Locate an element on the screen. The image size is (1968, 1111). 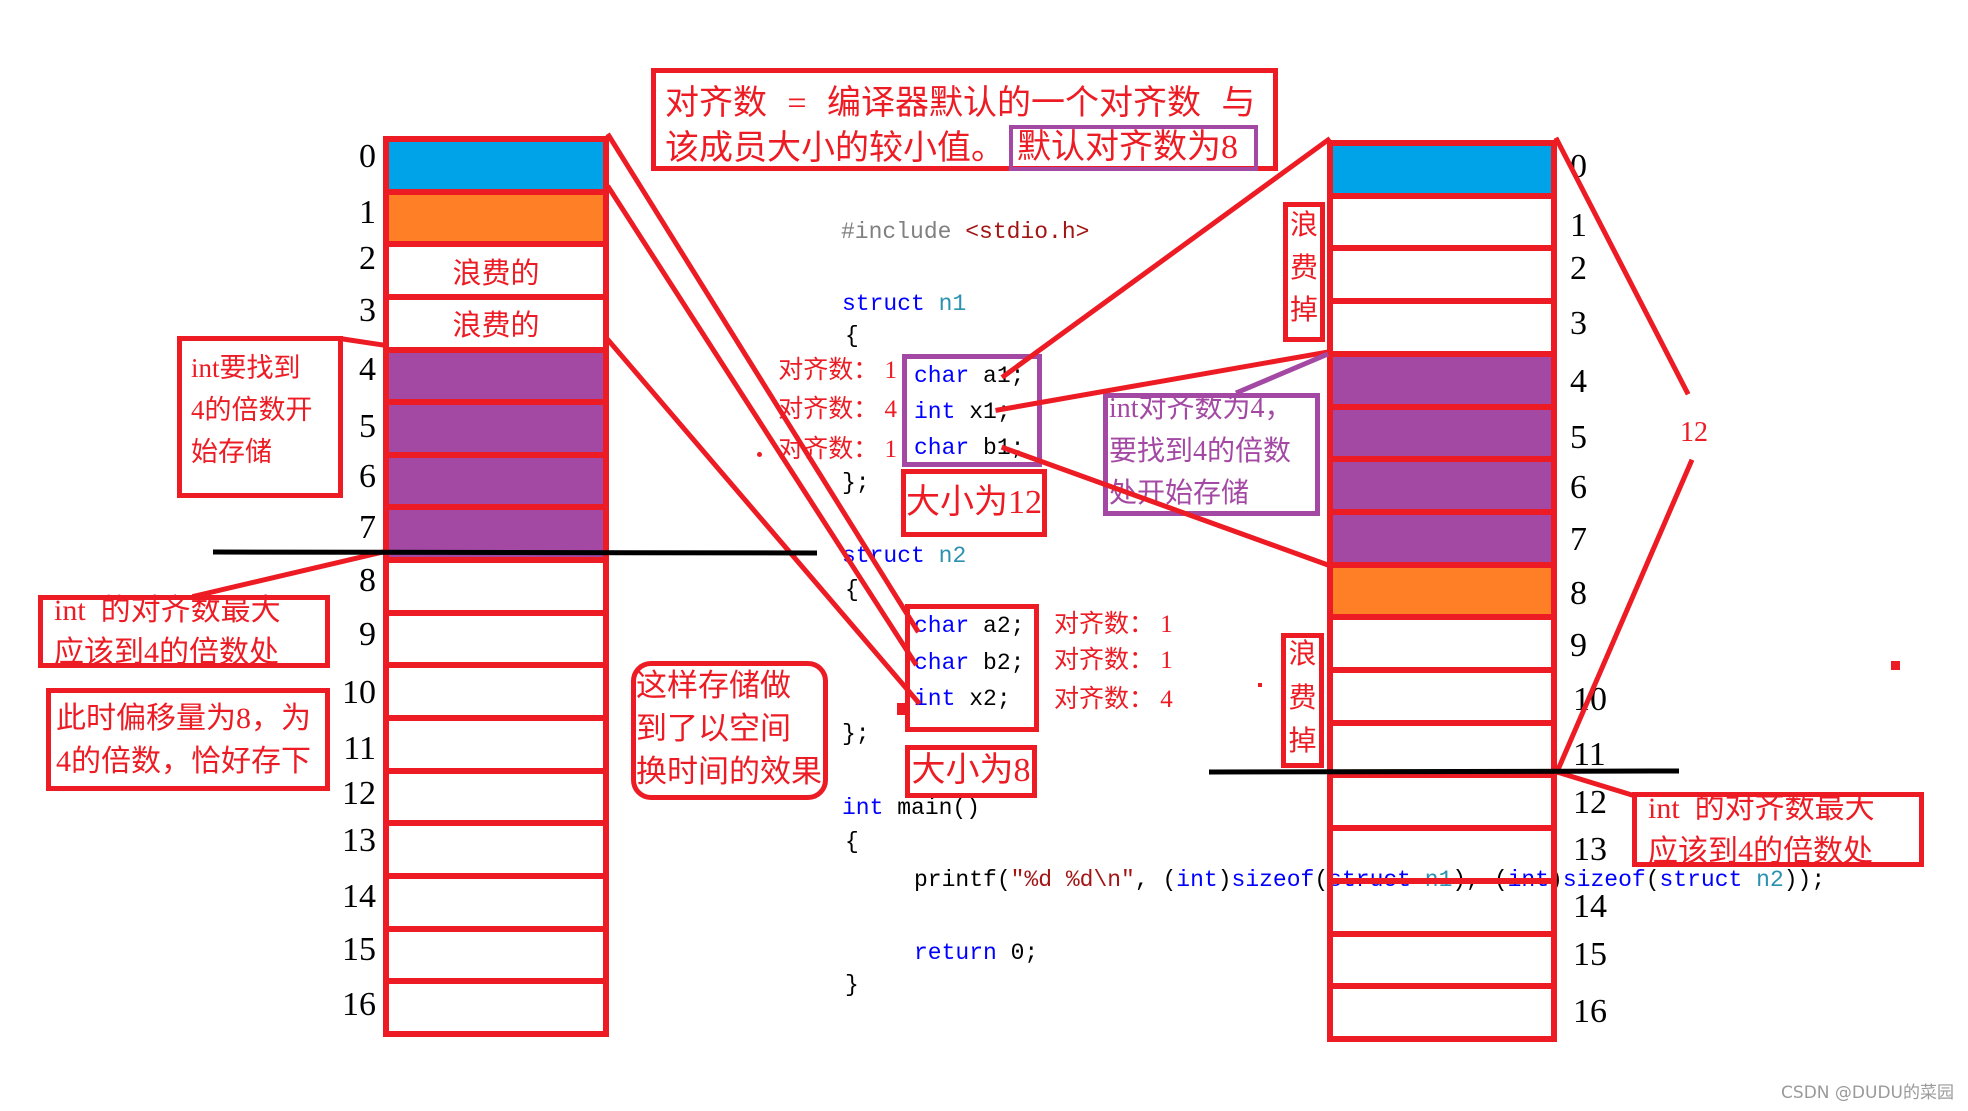
alignment-definition-line1: 对齐数 = 编译器默认的一个对齐数 与 is located at coordinates (960, 103).